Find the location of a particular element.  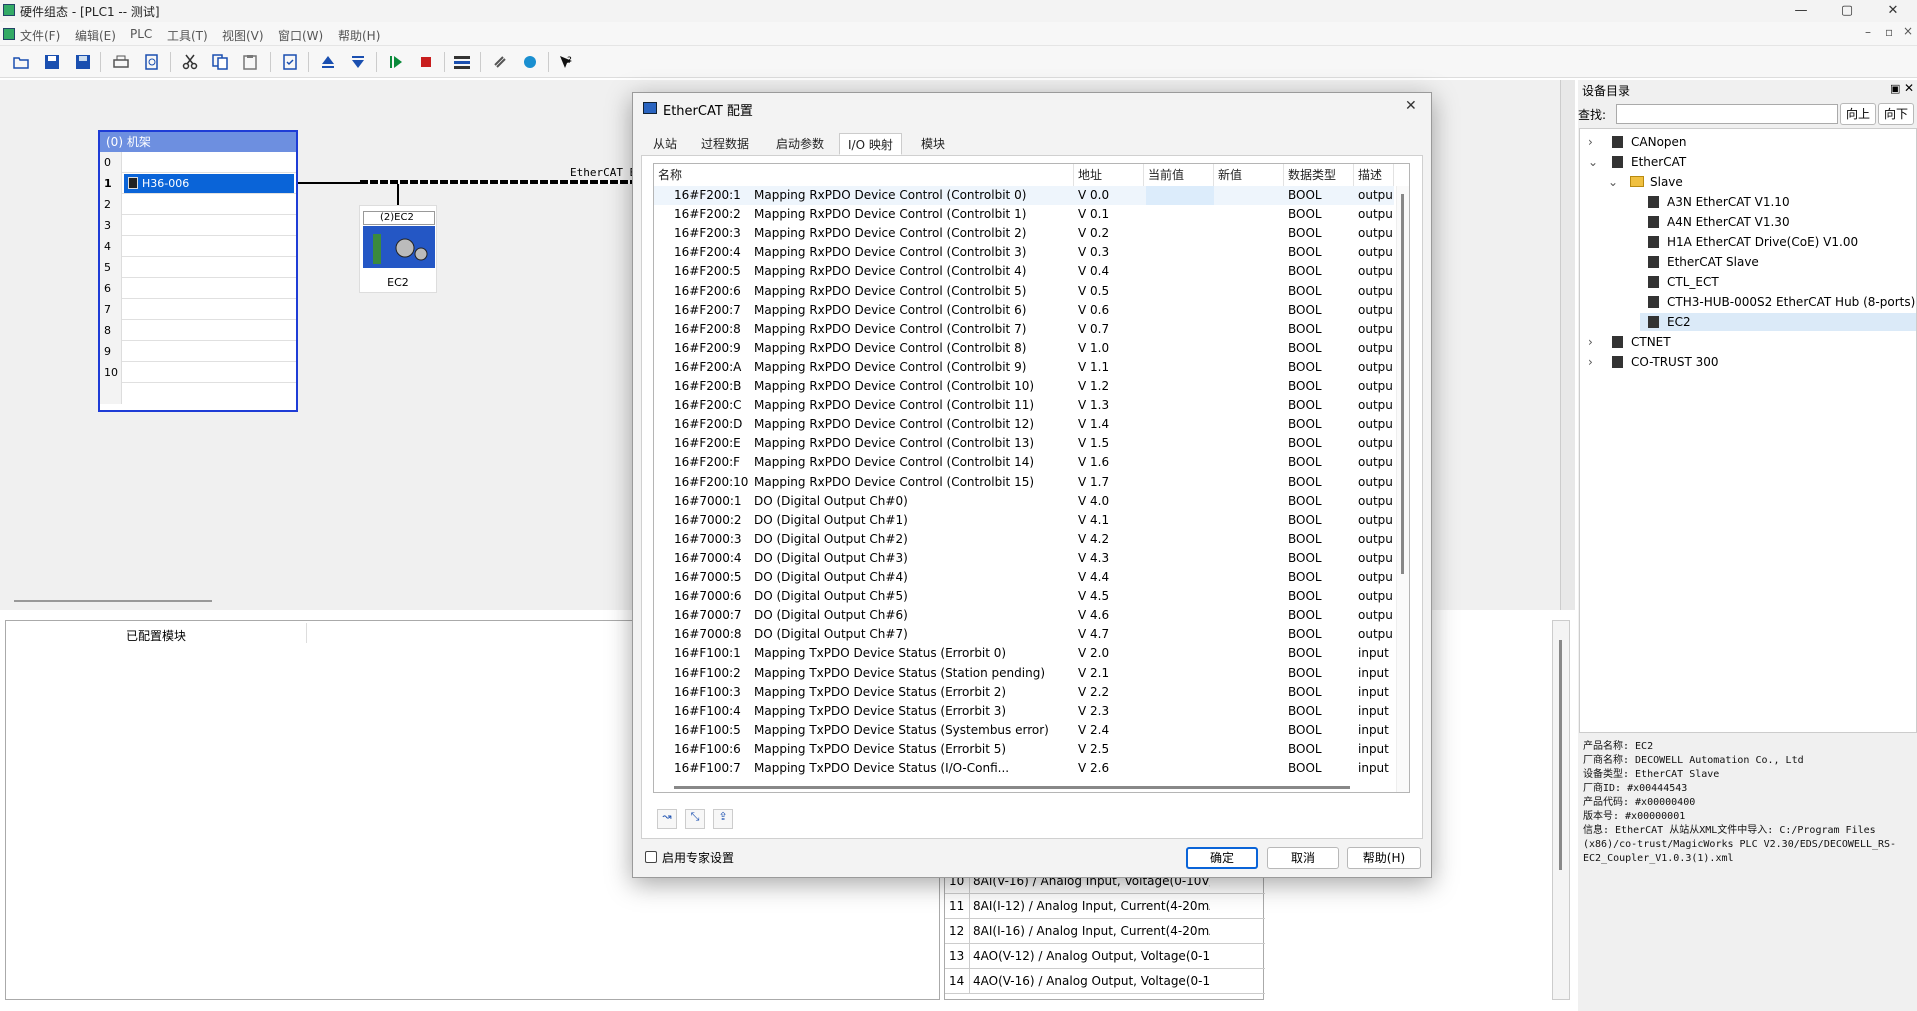

tree-node-h1a: H1A EtherCAT Drive(CoE) V1.00 is located at coordinates (1753, 242).